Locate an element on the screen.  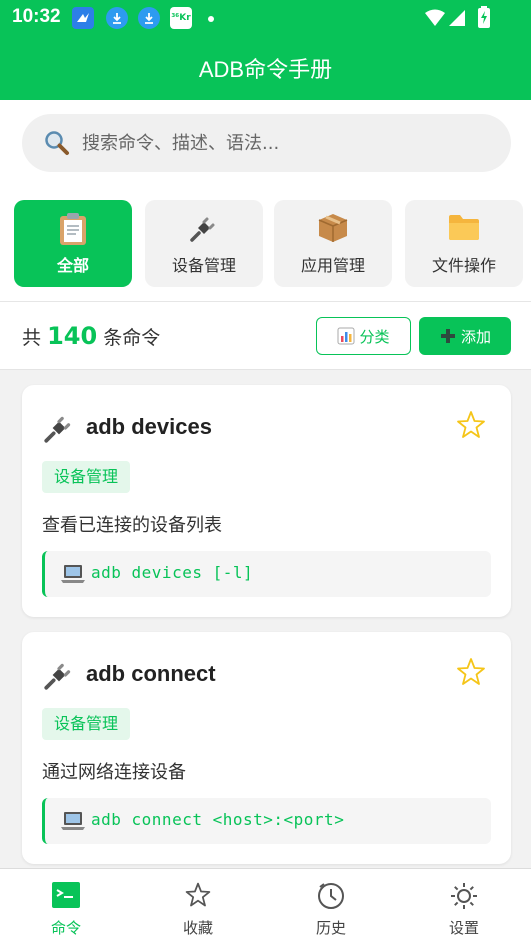
page-title: ADB命令手册 is located at coordinates (265, 69).